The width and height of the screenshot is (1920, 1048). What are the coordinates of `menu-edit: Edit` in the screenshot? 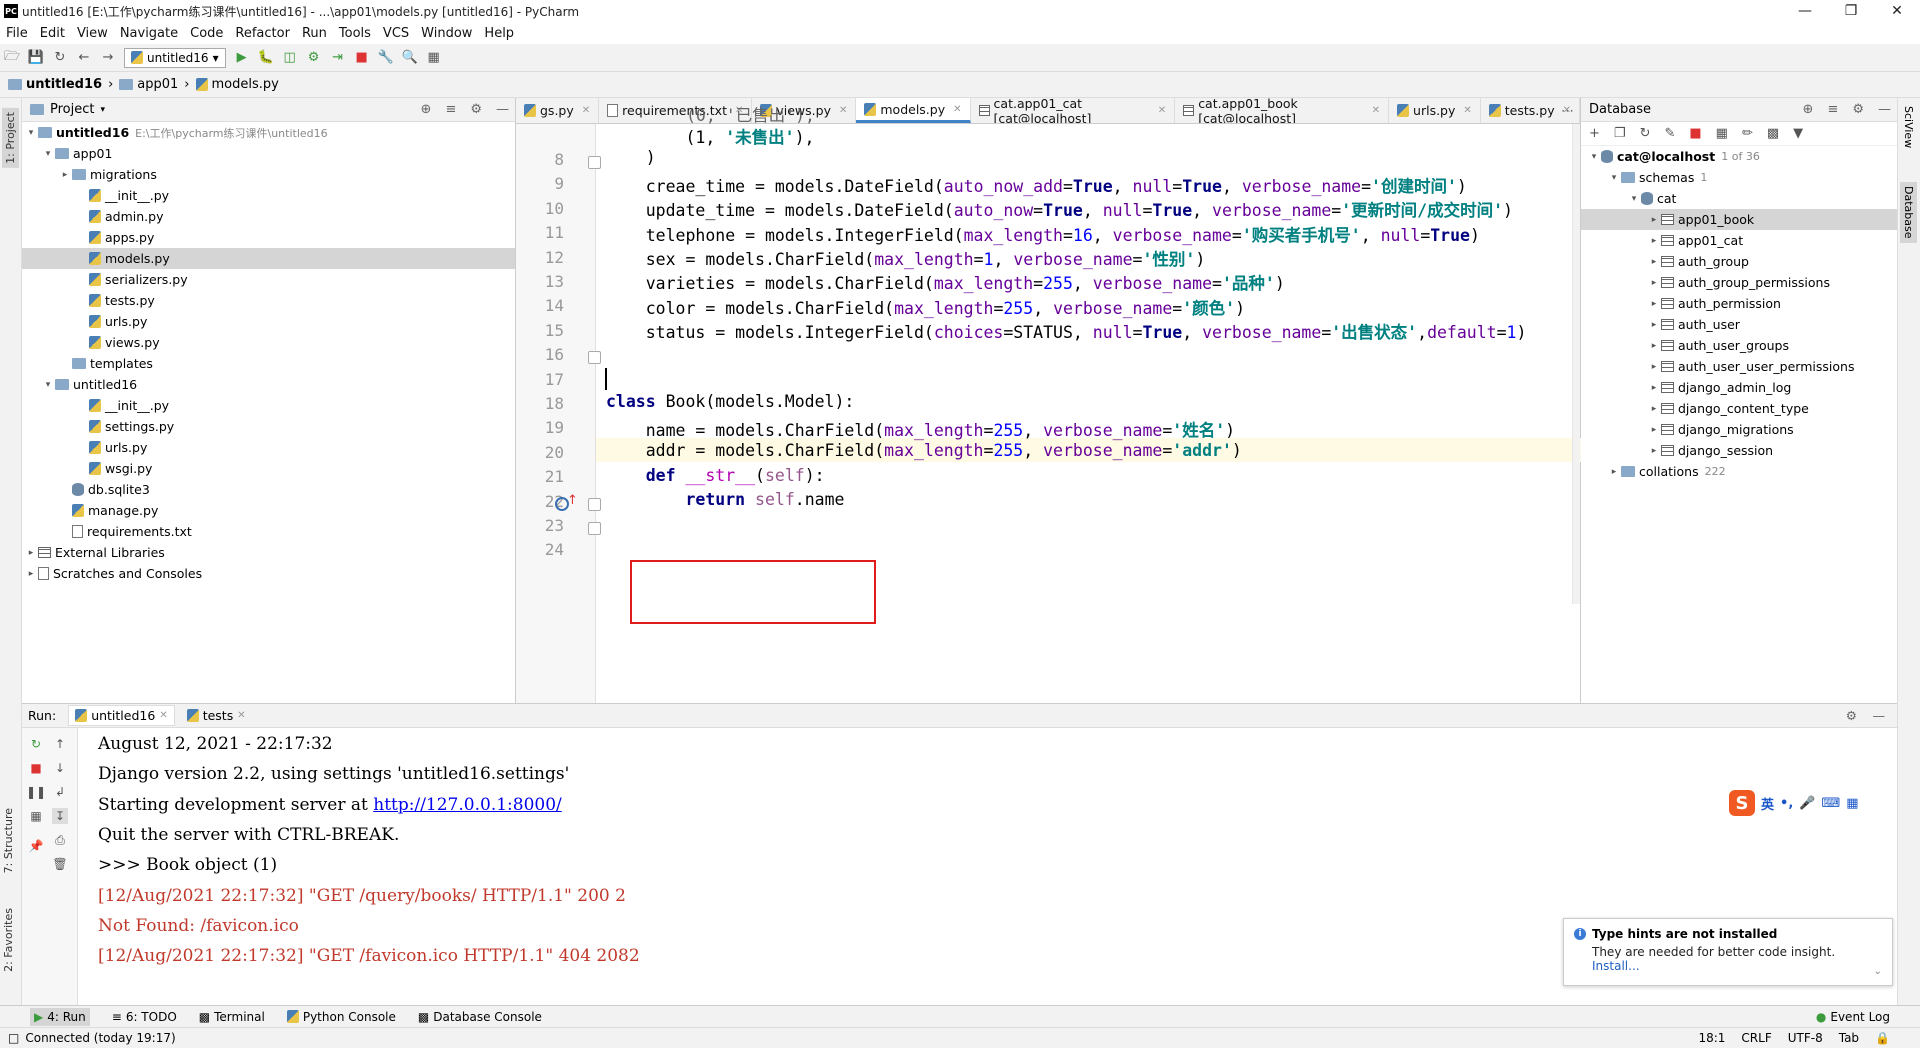 It's located at (52, 33).